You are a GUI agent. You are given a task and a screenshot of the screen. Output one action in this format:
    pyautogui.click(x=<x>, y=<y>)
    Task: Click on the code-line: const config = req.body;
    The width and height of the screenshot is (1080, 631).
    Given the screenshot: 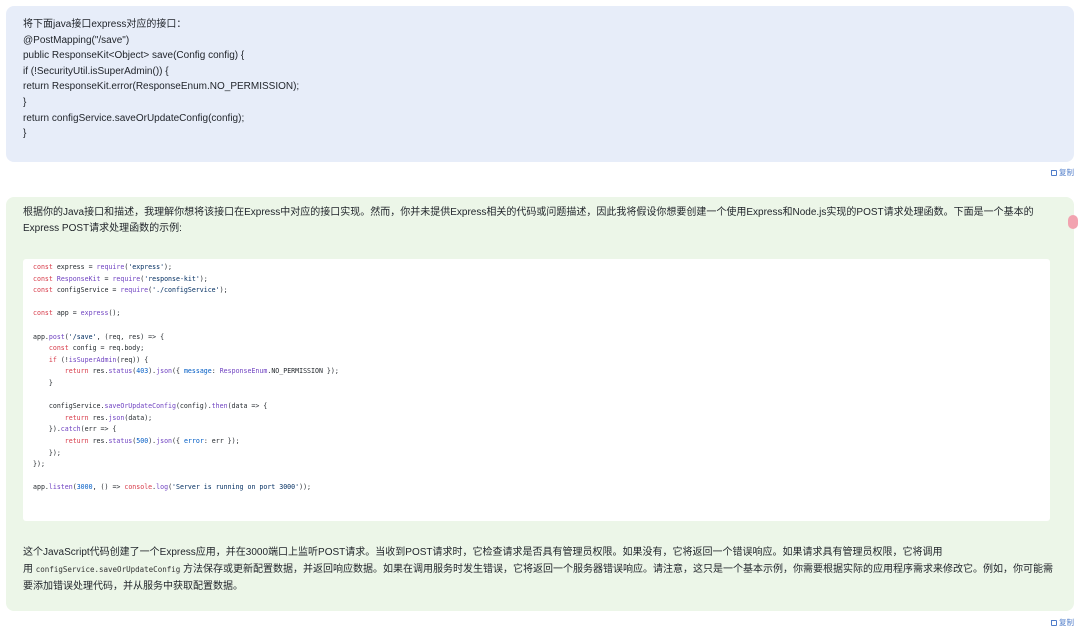 What is the action you would take?
    pyautogui.click(x=96, y=348)
    